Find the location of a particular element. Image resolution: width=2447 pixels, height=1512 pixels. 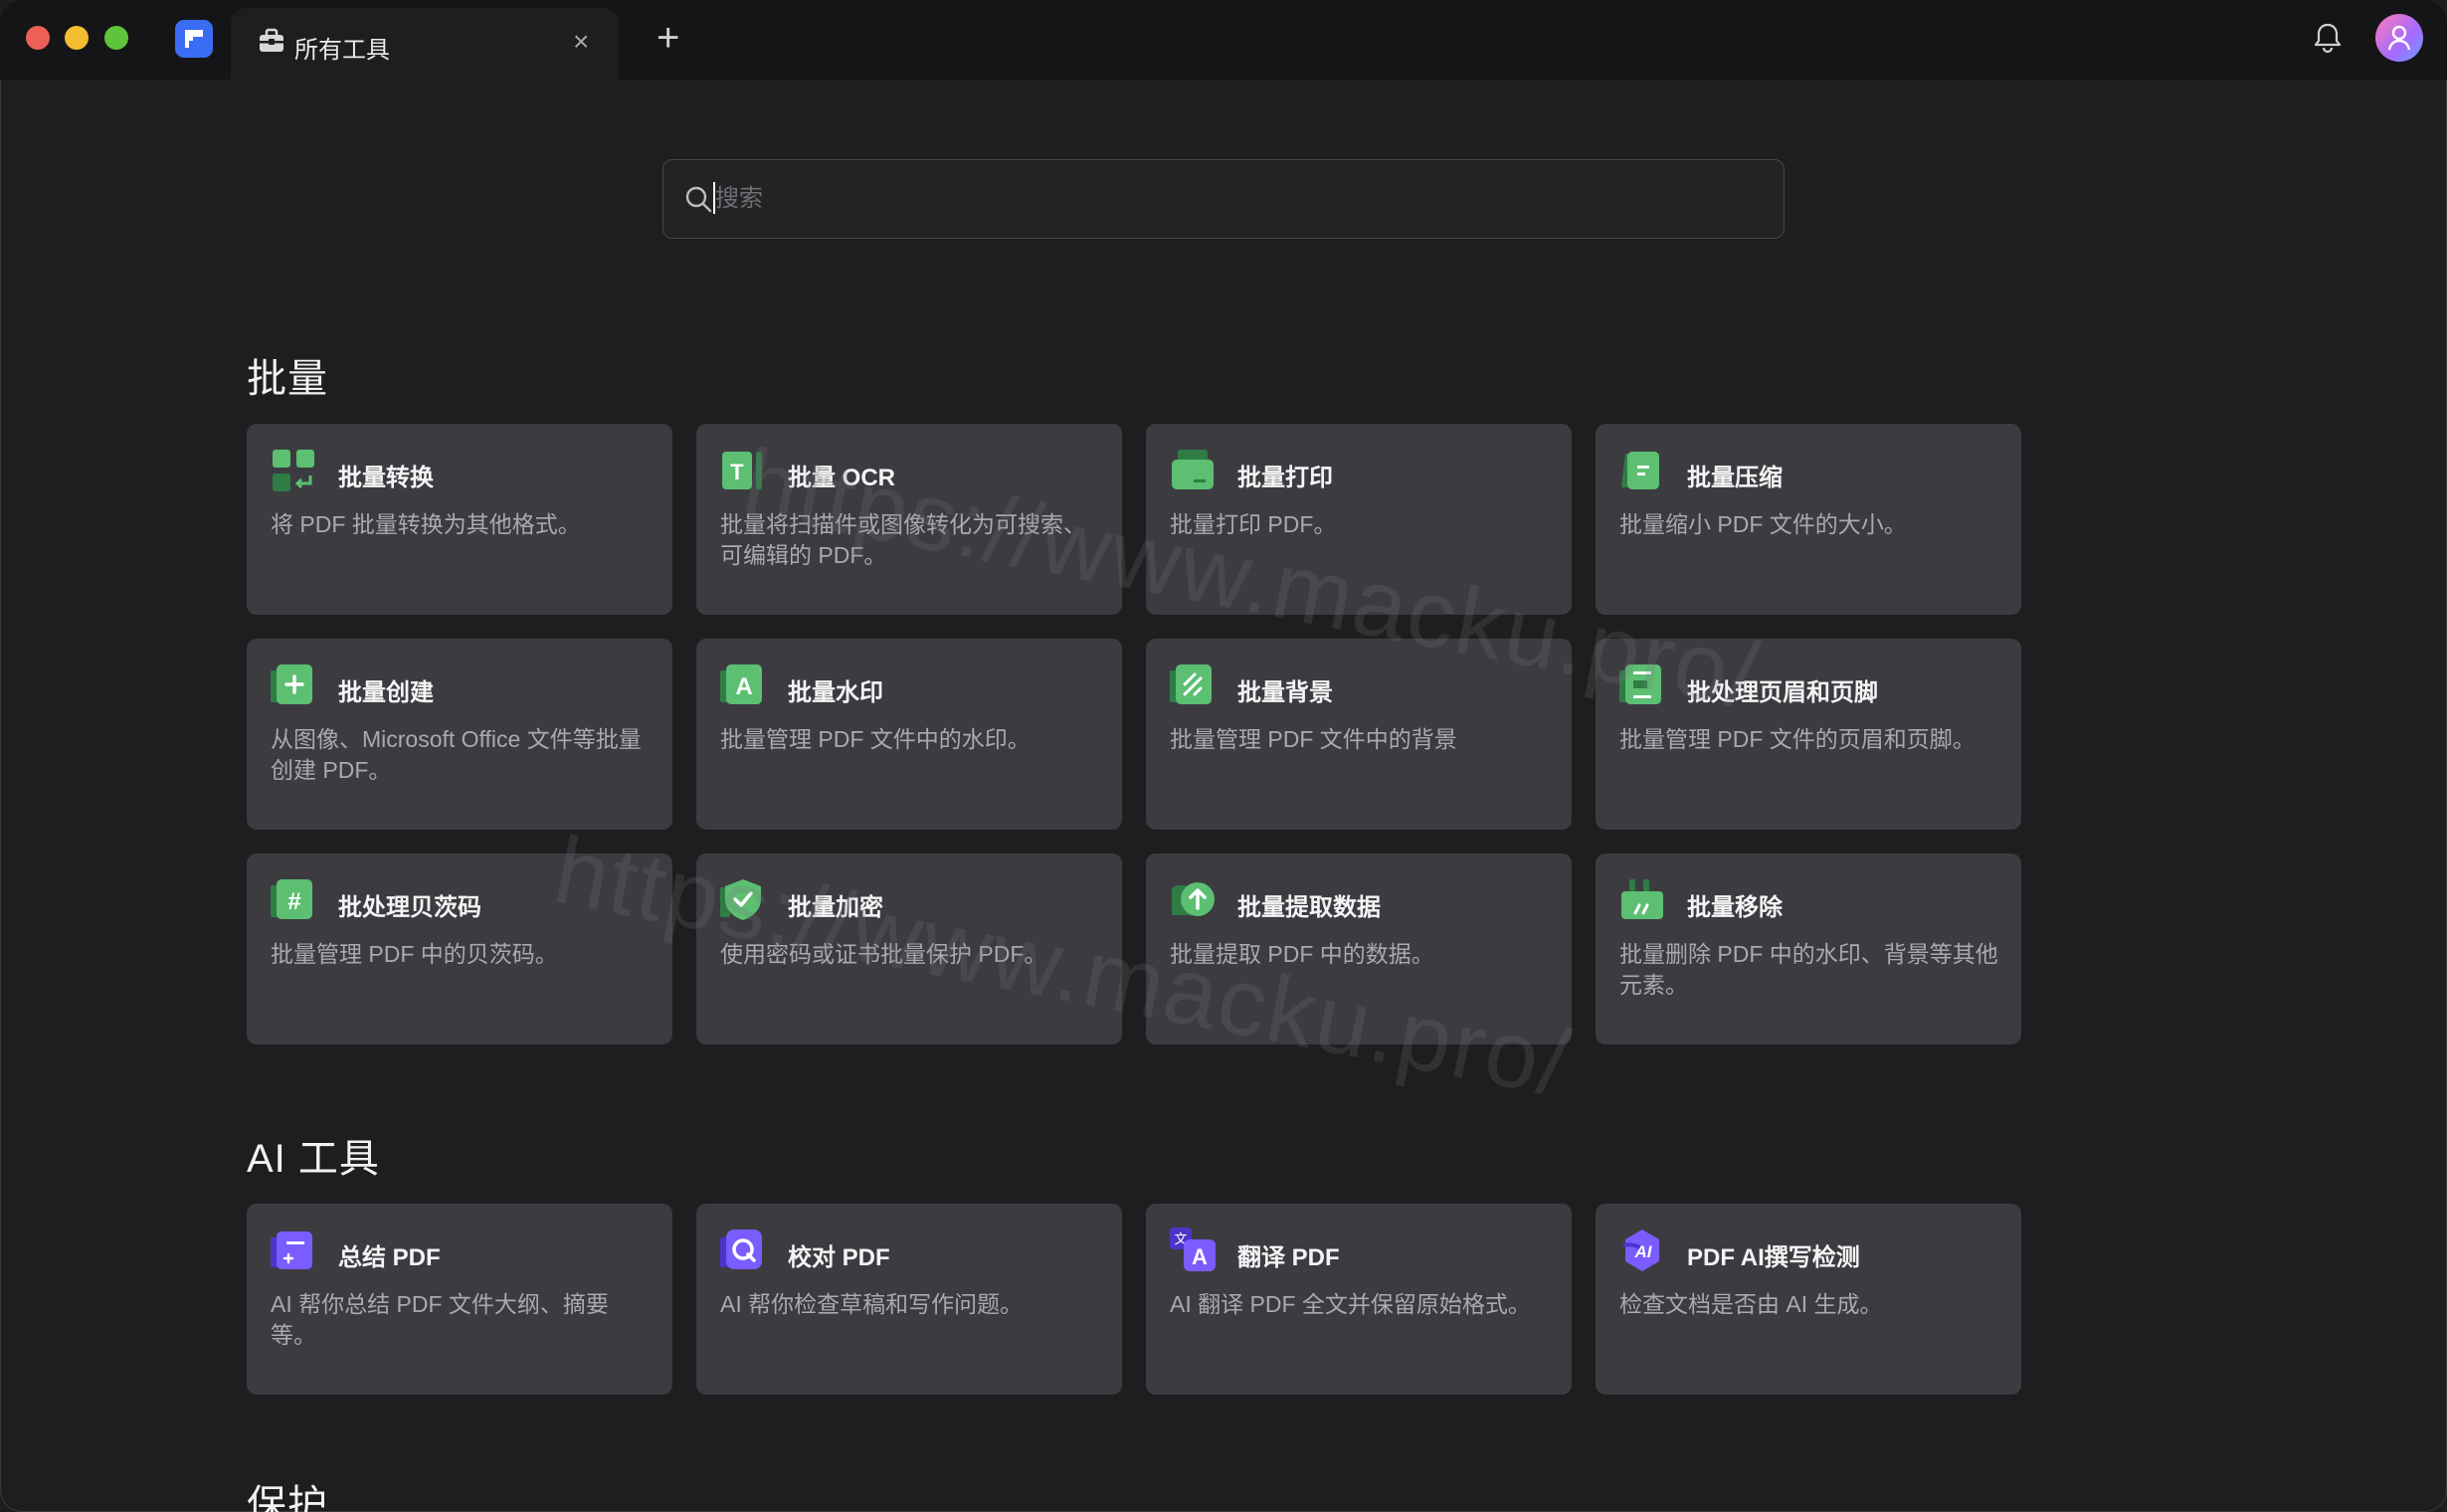

svg-text: T is located at coordinates (737, 472).